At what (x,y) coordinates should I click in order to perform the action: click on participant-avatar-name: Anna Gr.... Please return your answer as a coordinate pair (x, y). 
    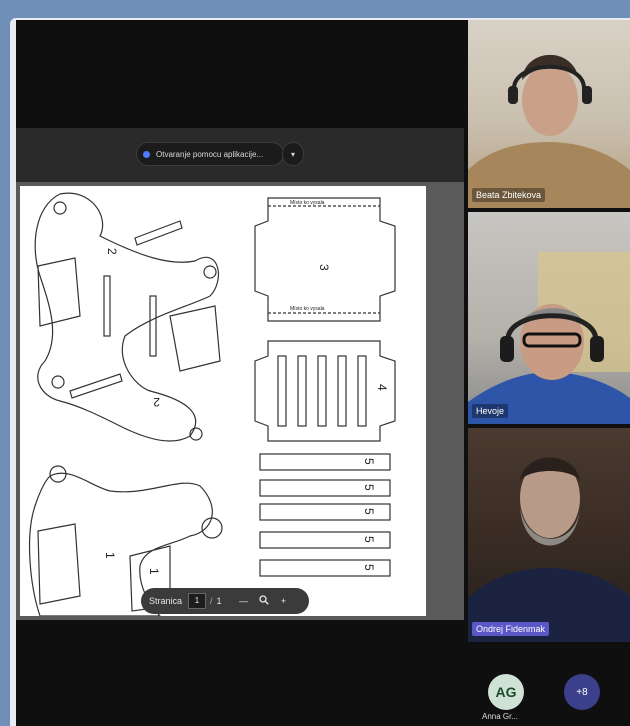
    Looking at the image, I should click on (500, 716).